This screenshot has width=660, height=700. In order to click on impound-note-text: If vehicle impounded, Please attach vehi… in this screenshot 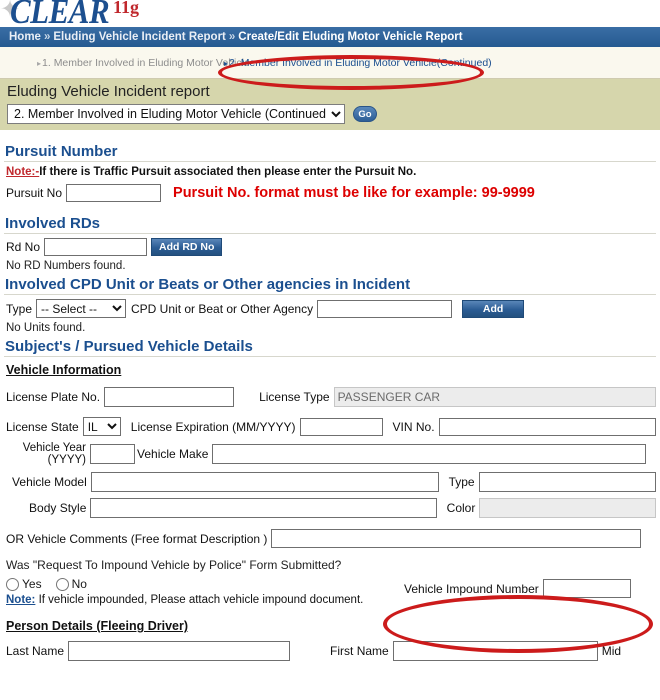, I will do `click(201, 600)`.